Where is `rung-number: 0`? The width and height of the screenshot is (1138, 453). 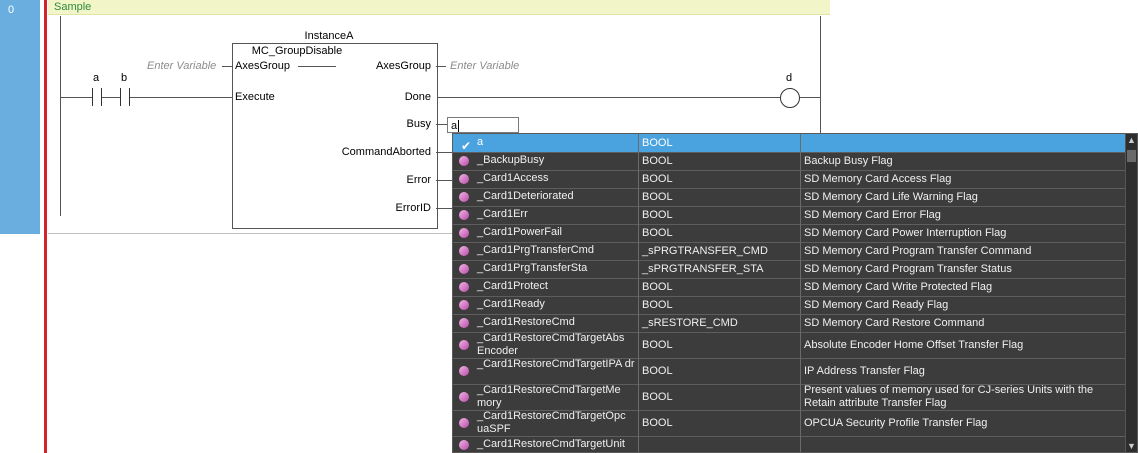
rung-number: 0 is located at coordinates (11, 10).